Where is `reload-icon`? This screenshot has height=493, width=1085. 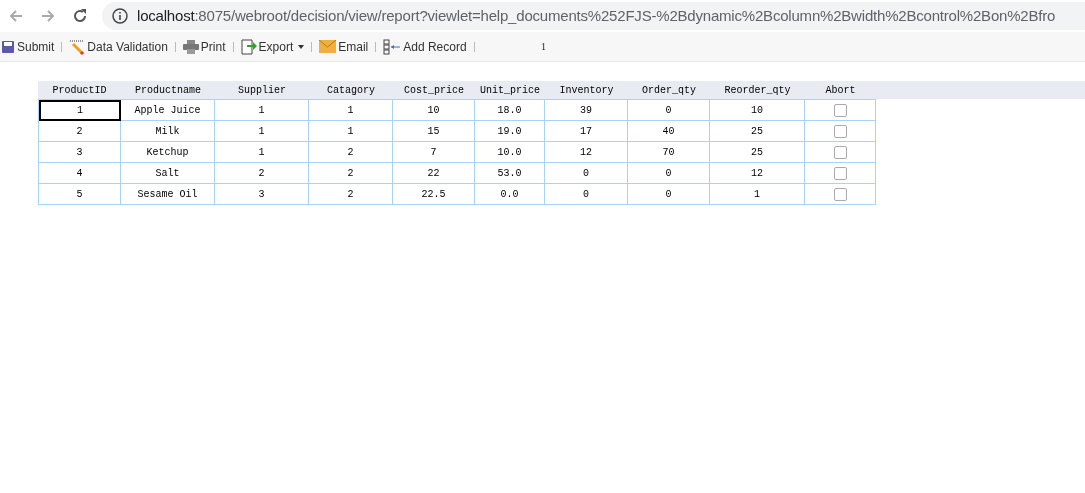 reload-icon is located at coordinates (80, 16).